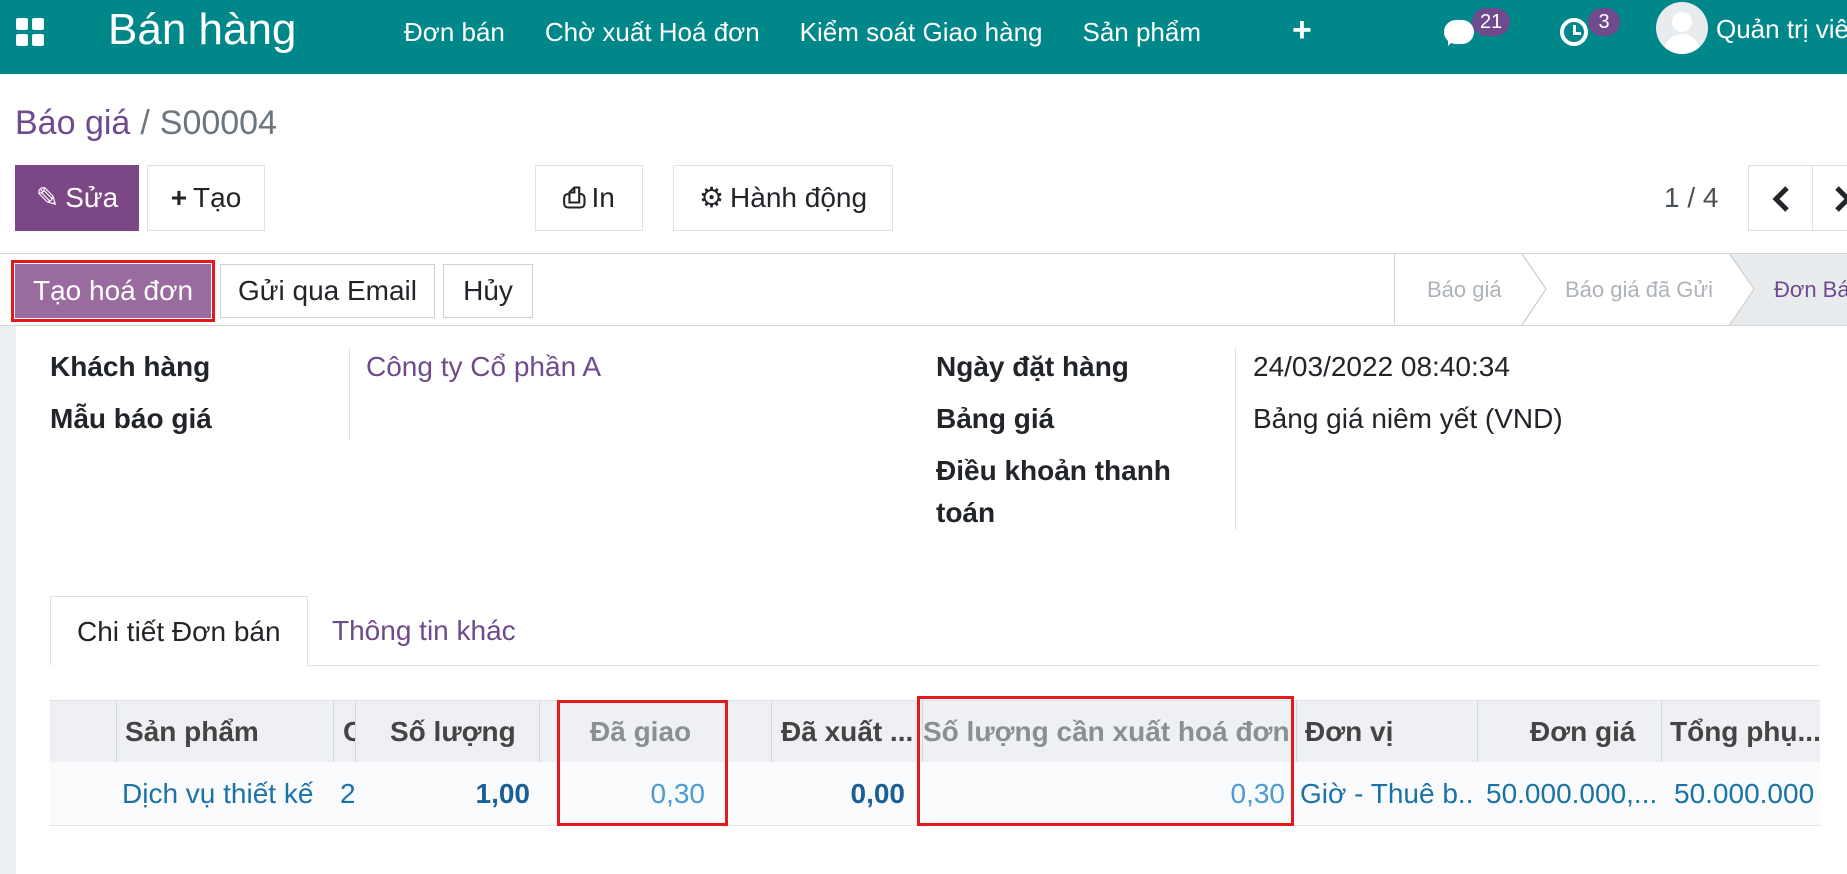 This screenshot has height=874, width=1847. I want to click on next-record-button, so click(1829, 198).